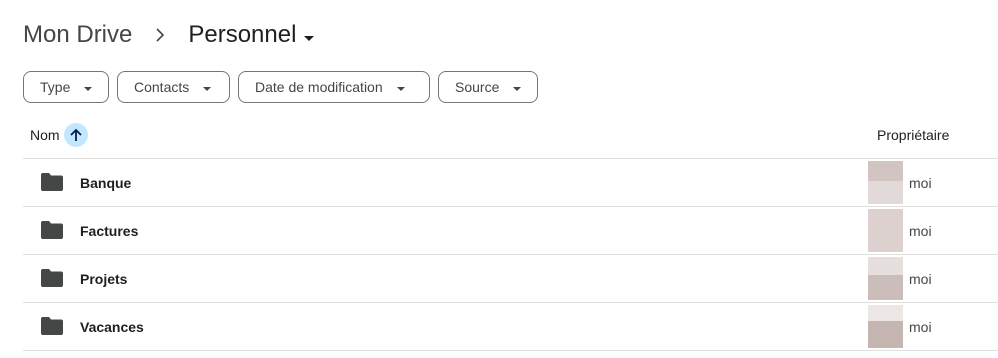  Describe the element at coordinates (162, 87) in the screenshot. I see `filter-contacts-label: Contacts` at that location.